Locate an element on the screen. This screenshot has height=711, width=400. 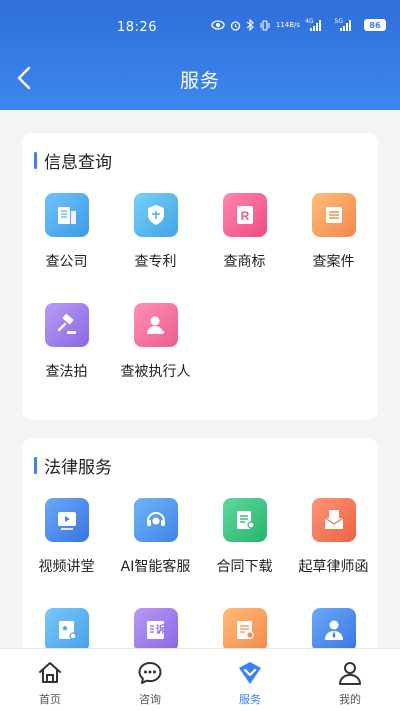
nav-home: 首页 is located at coordinates (50, 680).